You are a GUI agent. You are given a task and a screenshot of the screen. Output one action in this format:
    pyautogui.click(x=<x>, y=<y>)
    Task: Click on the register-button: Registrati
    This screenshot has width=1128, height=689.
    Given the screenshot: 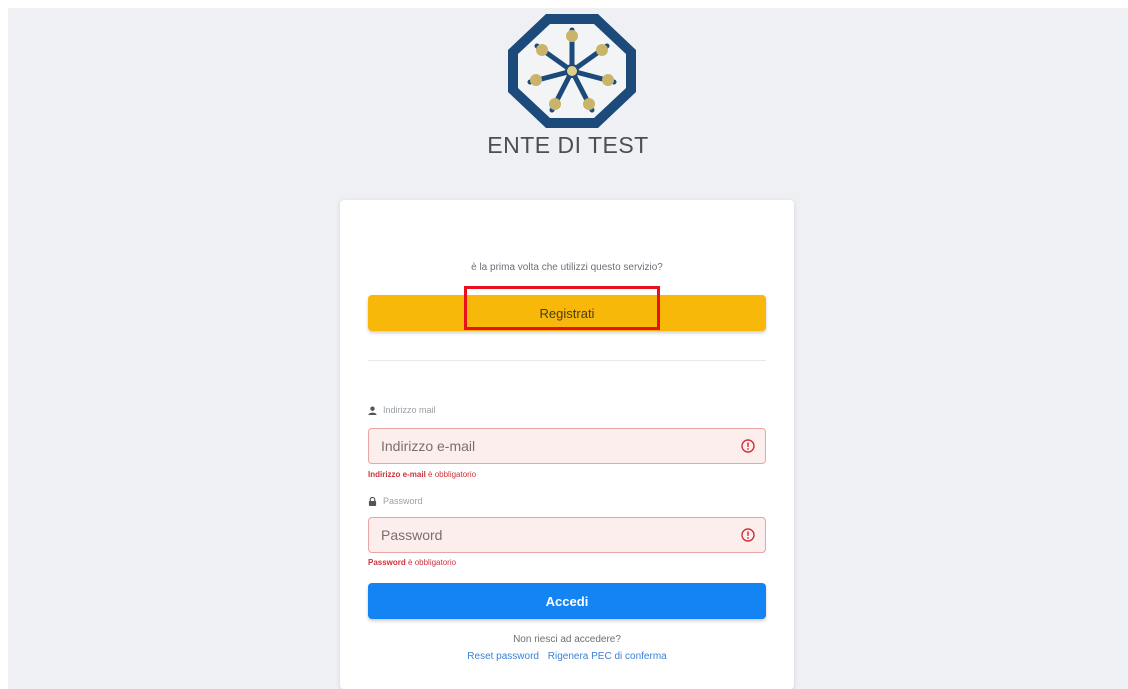 What is the action you would take?
    pyautogui.click(x=567, y=313)
    